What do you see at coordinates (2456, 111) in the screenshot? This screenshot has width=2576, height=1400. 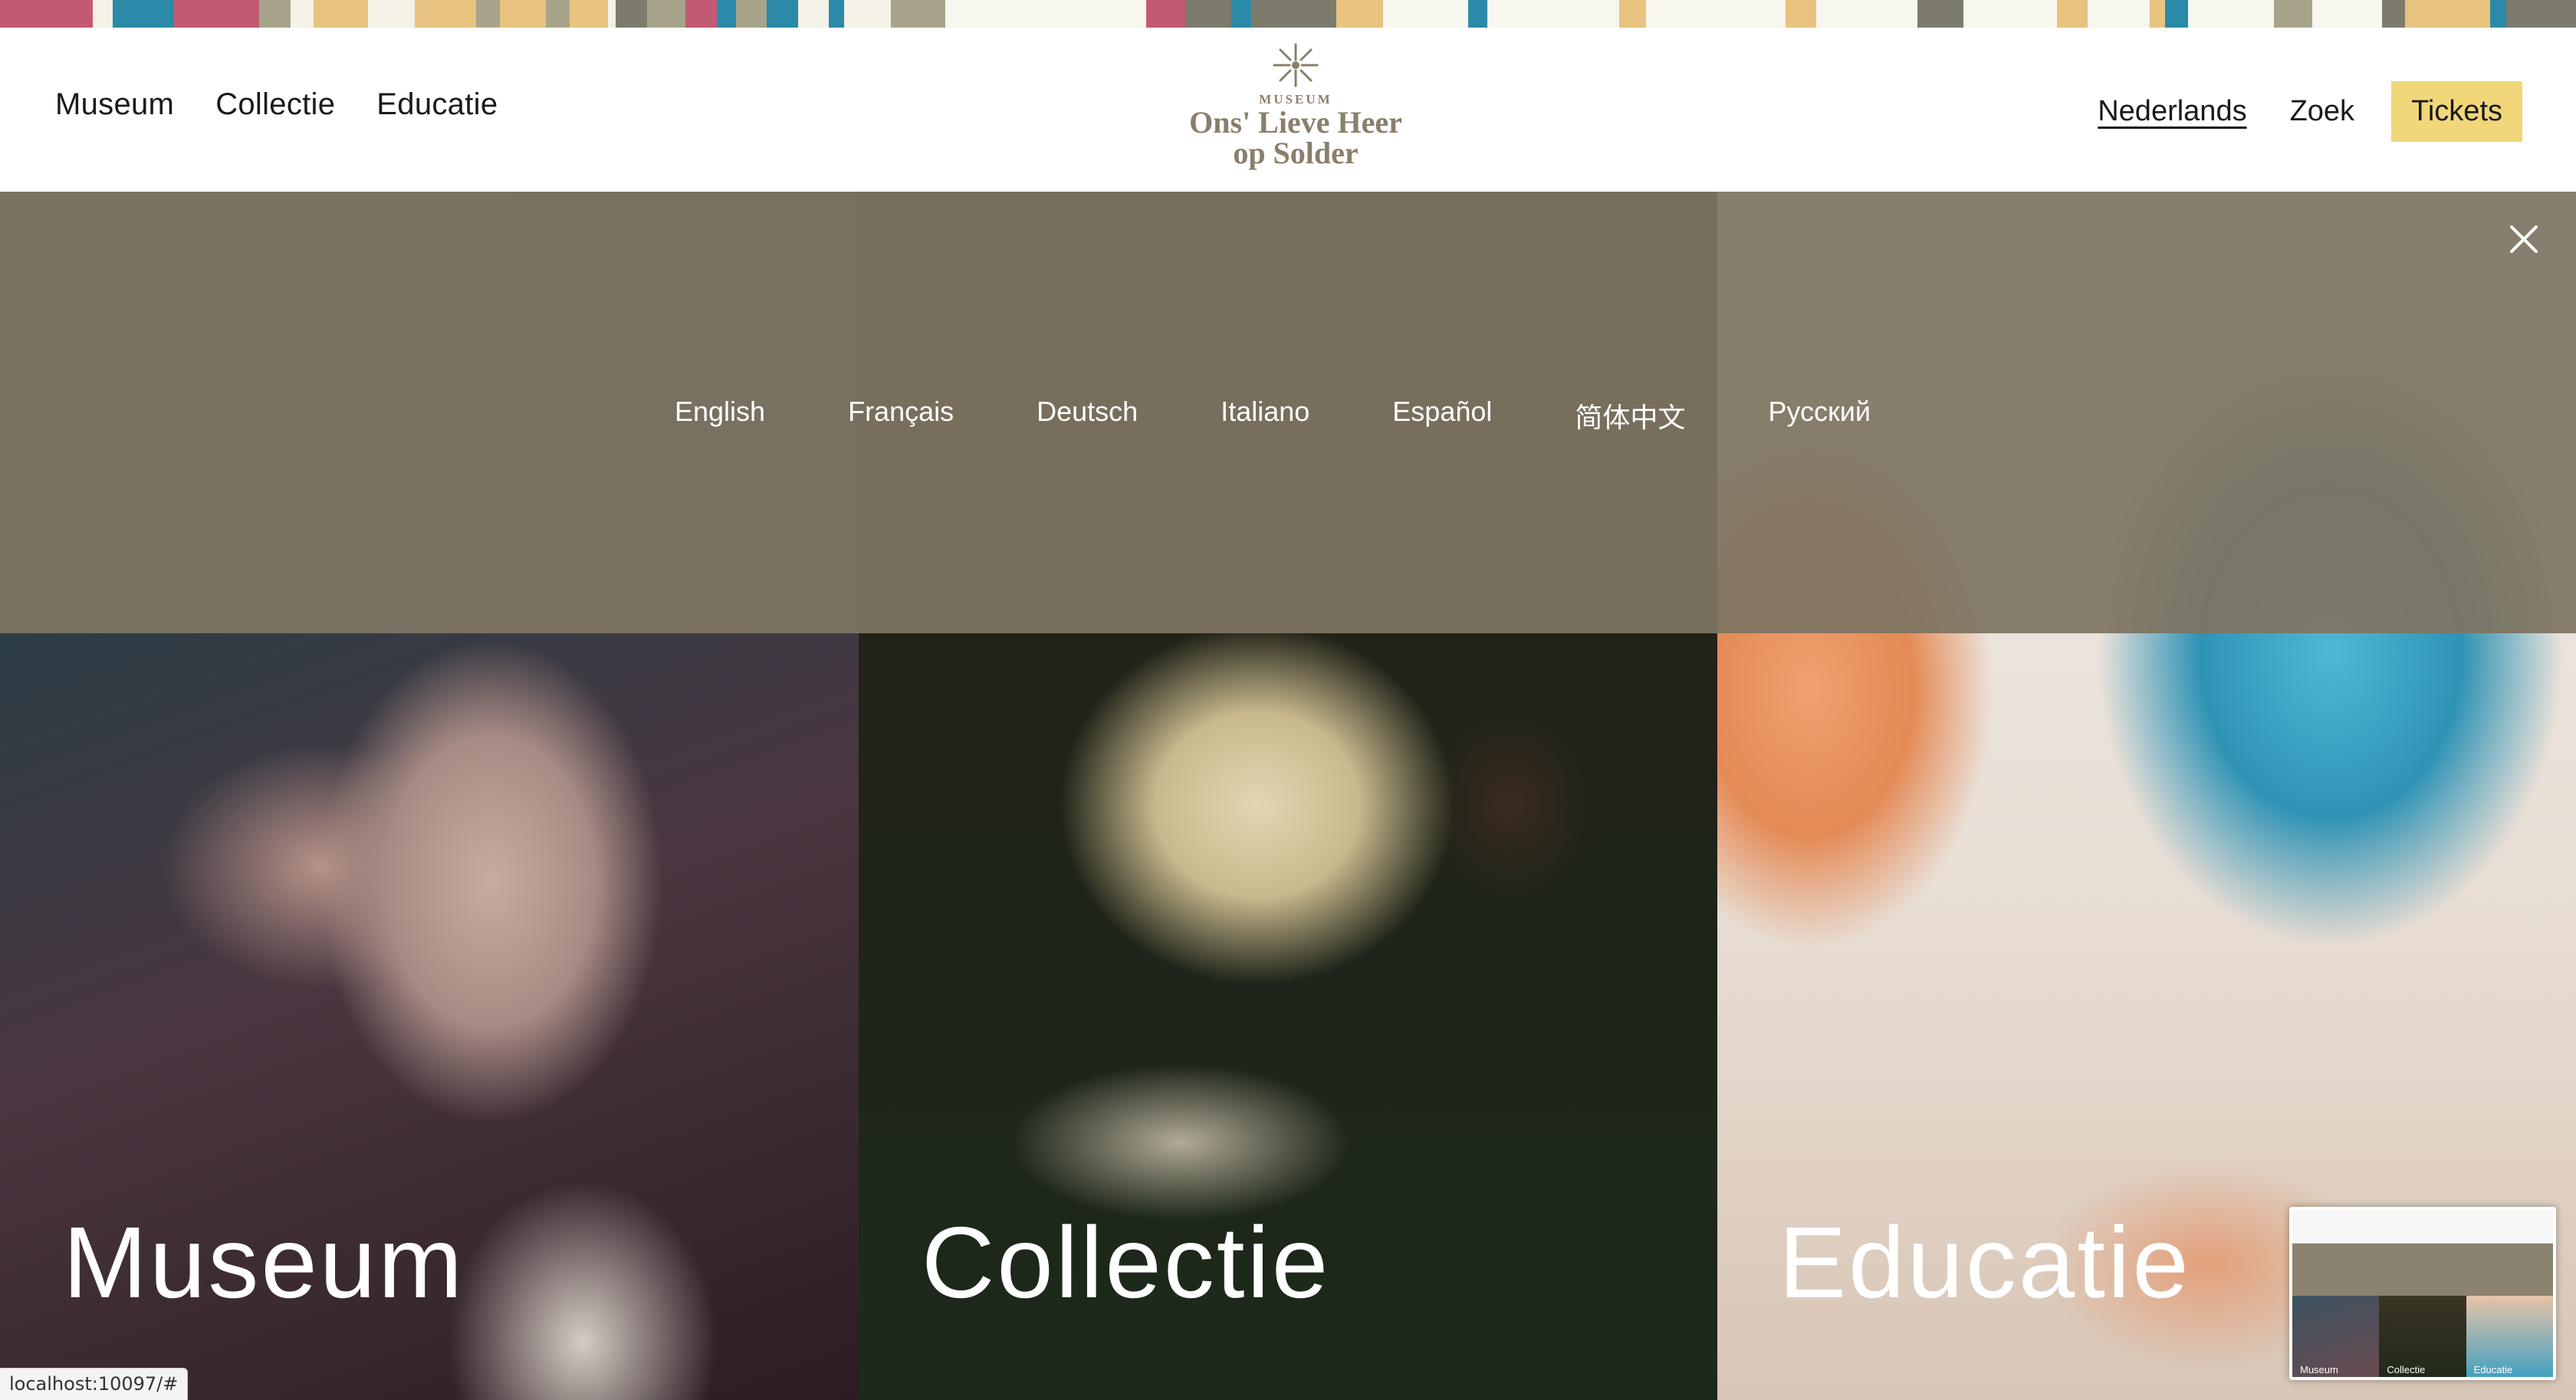 I see `tickets-button: Tickets` at bounding box center [2456, 111].